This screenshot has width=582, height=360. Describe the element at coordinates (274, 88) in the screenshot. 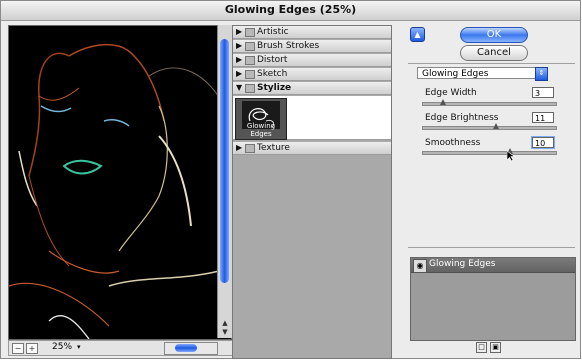

I see `category-label: Stylize` at that location.